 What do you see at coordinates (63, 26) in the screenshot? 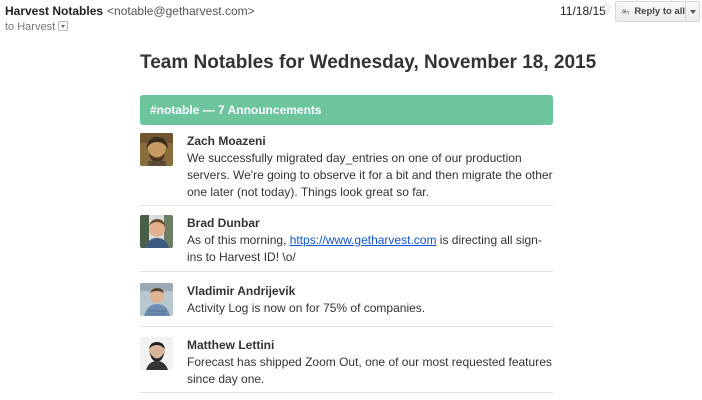
I see `show-details-icon` at bounding box center [63, 26].